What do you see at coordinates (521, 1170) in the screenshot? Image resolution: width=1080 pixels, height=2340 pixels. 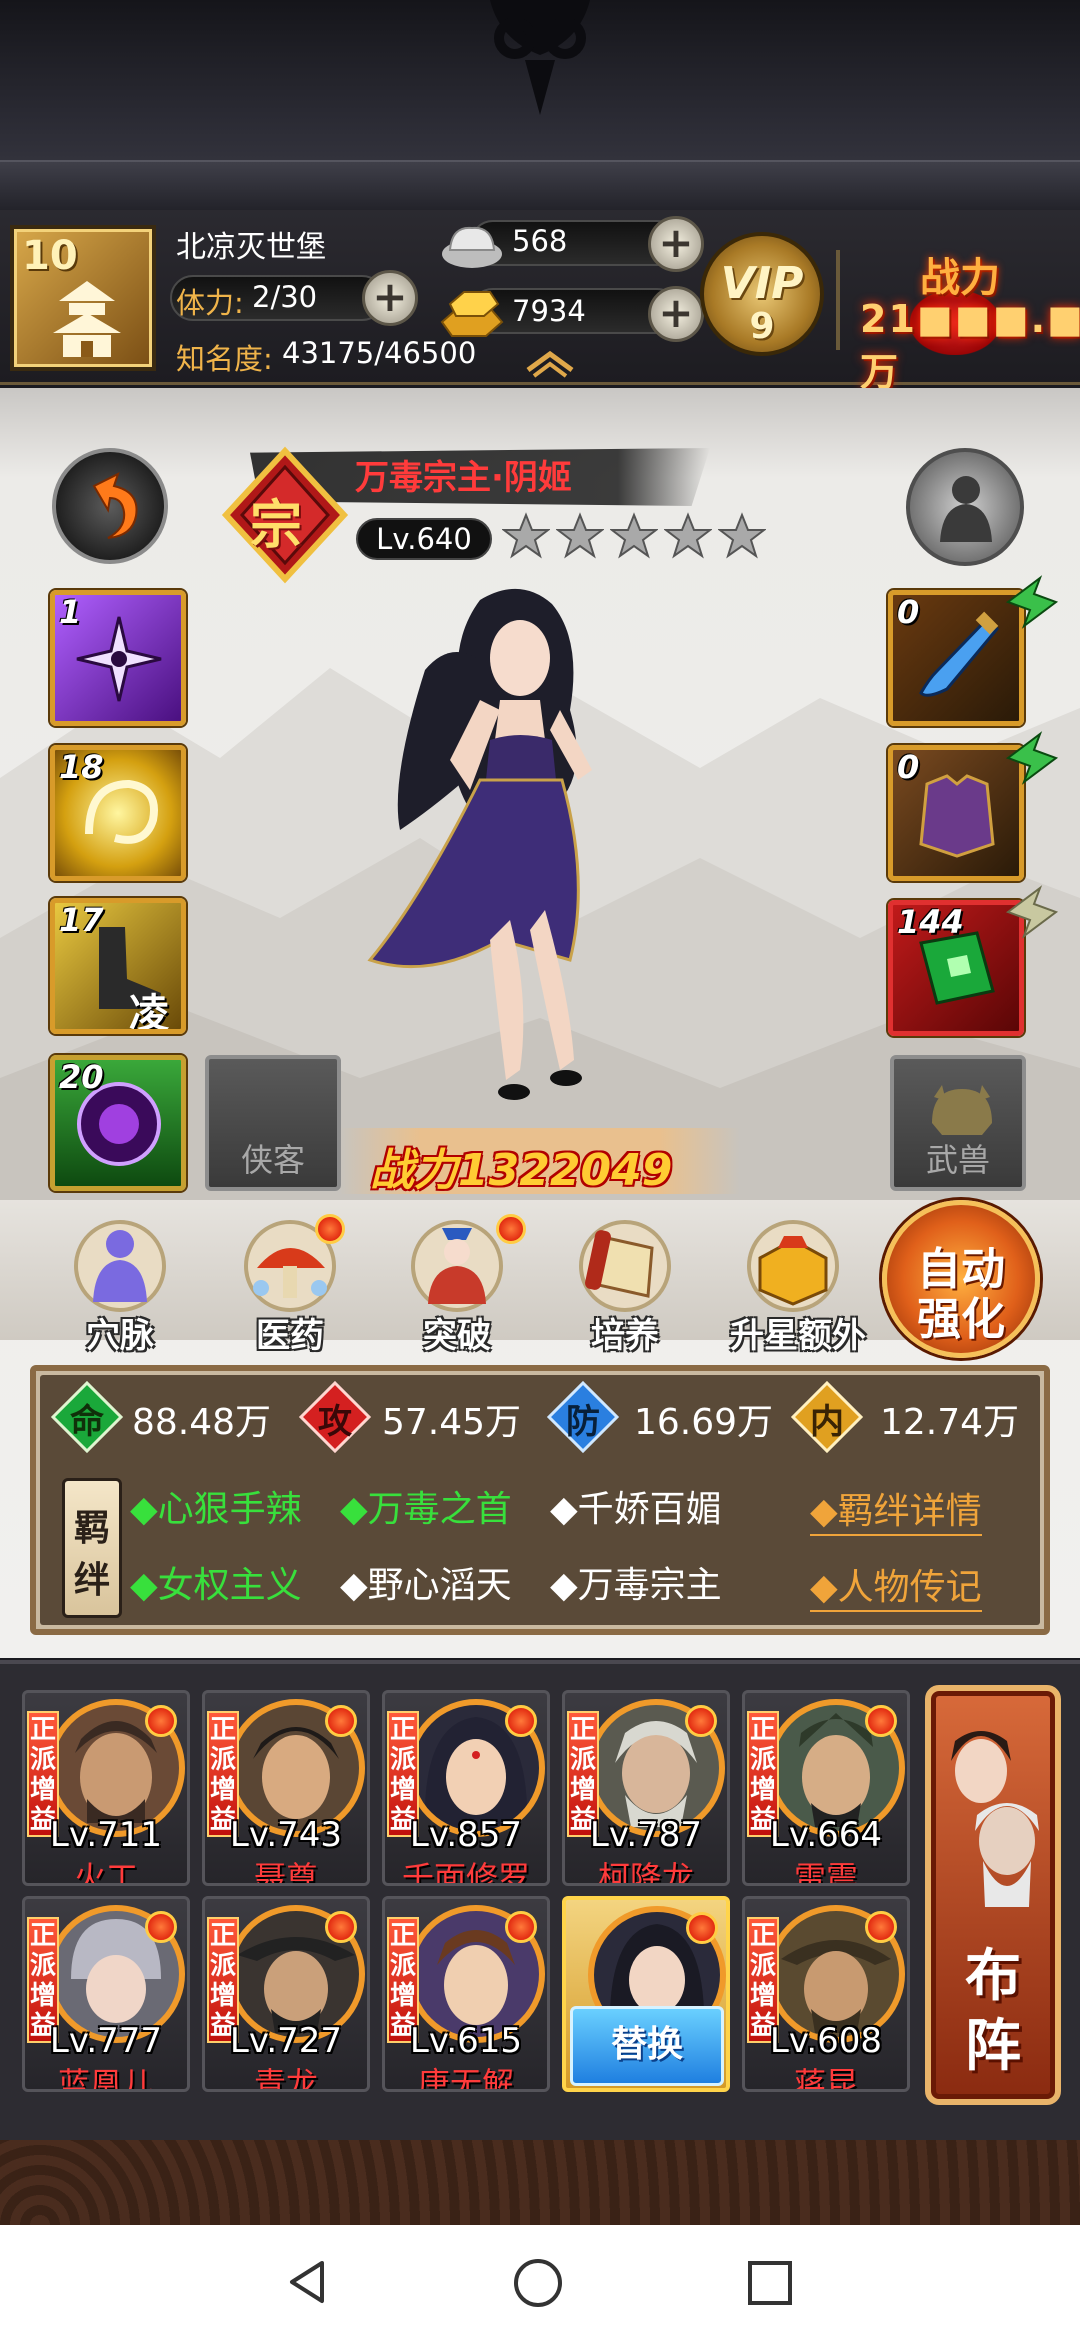 I see `combat-power-value: 战力1322049` at bounding box center [521, 1170].